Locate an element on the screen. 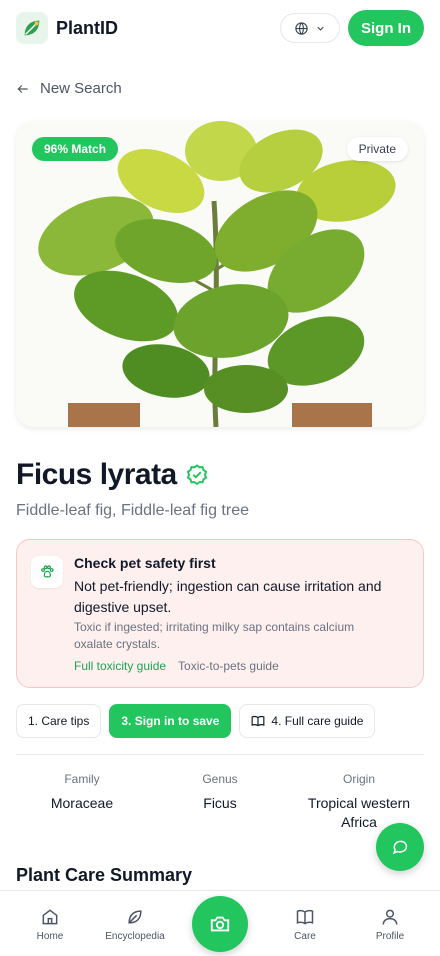 This screenshot has height=956, width=440. genus-label: Genus is located at coordinates (220, 779).